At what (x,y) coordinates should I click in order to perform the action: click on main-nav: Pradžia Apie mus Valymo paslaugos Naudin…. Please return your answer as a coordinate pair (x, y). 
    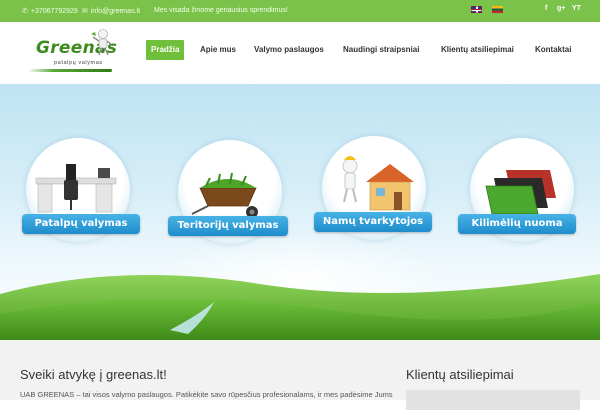
    Looking at the image, I should click on (300, 50).